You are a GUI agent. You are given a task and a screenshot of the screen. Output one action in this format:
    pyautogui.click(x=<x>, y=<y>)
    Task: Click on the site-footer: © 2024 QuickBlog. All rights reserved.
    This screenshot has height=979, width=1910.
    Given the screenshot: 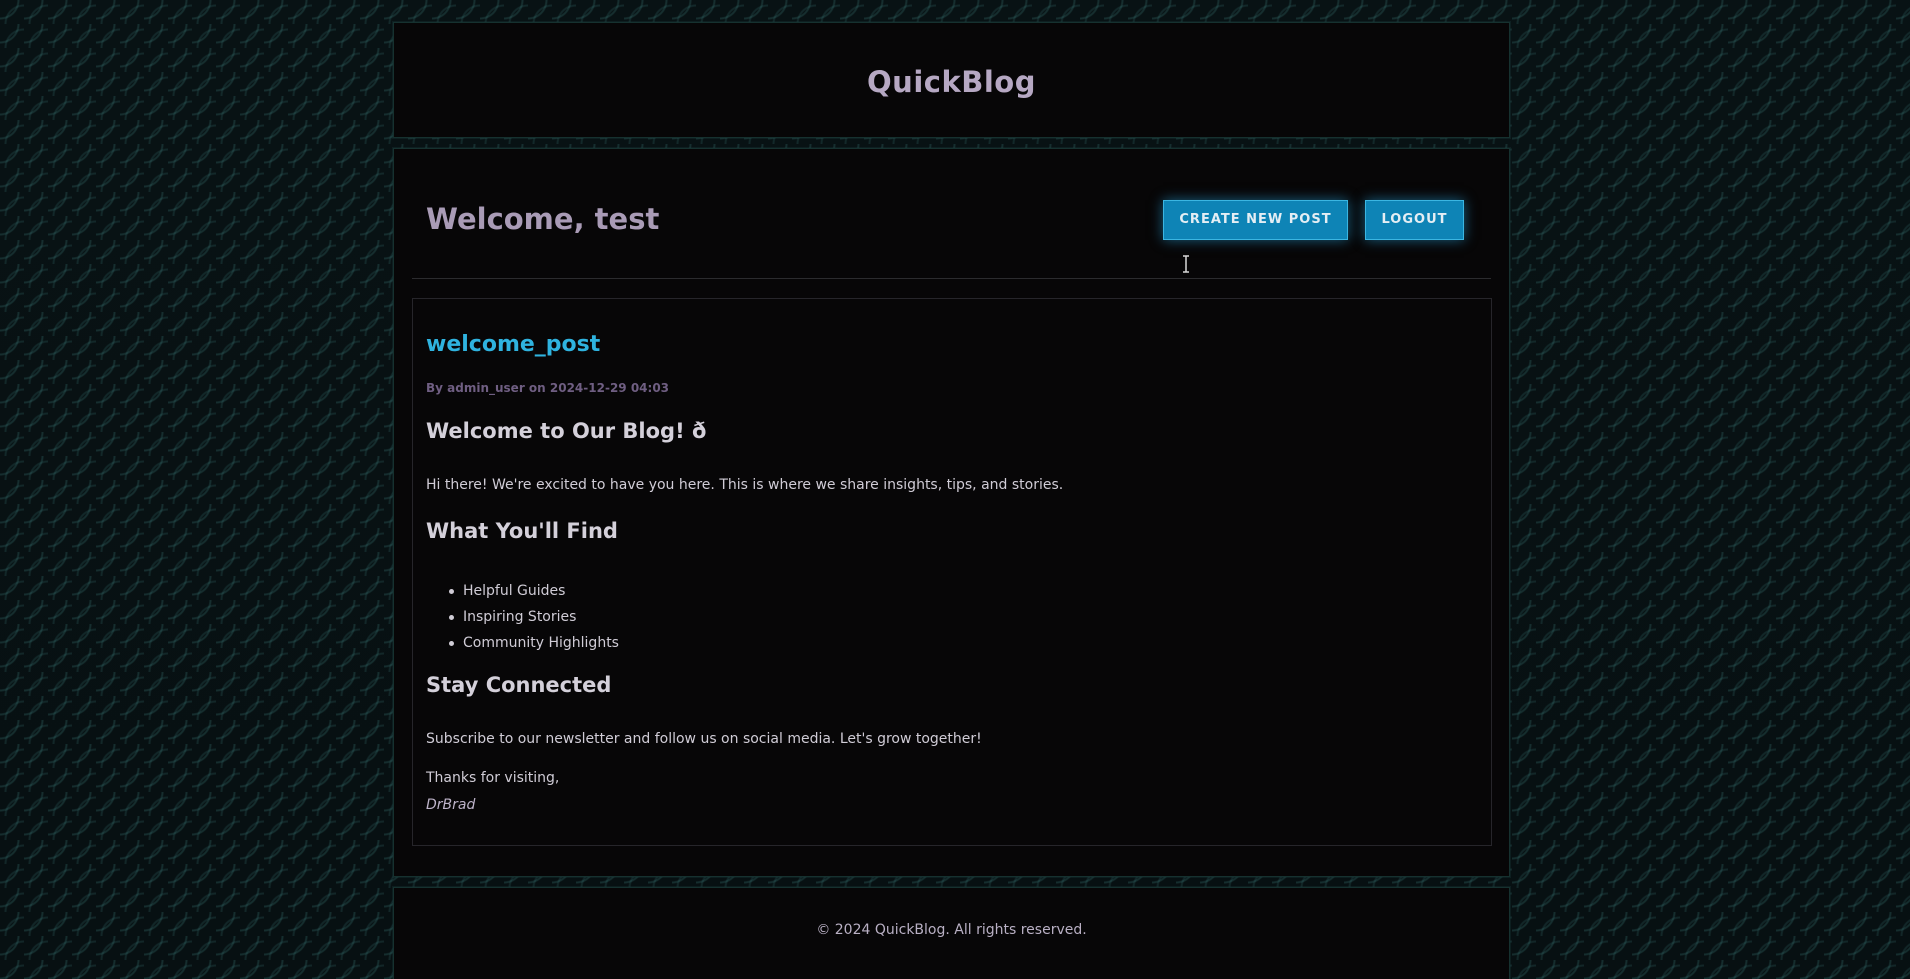 What is the action you would take?
    pyautogui.click(x=951, y=933)
    